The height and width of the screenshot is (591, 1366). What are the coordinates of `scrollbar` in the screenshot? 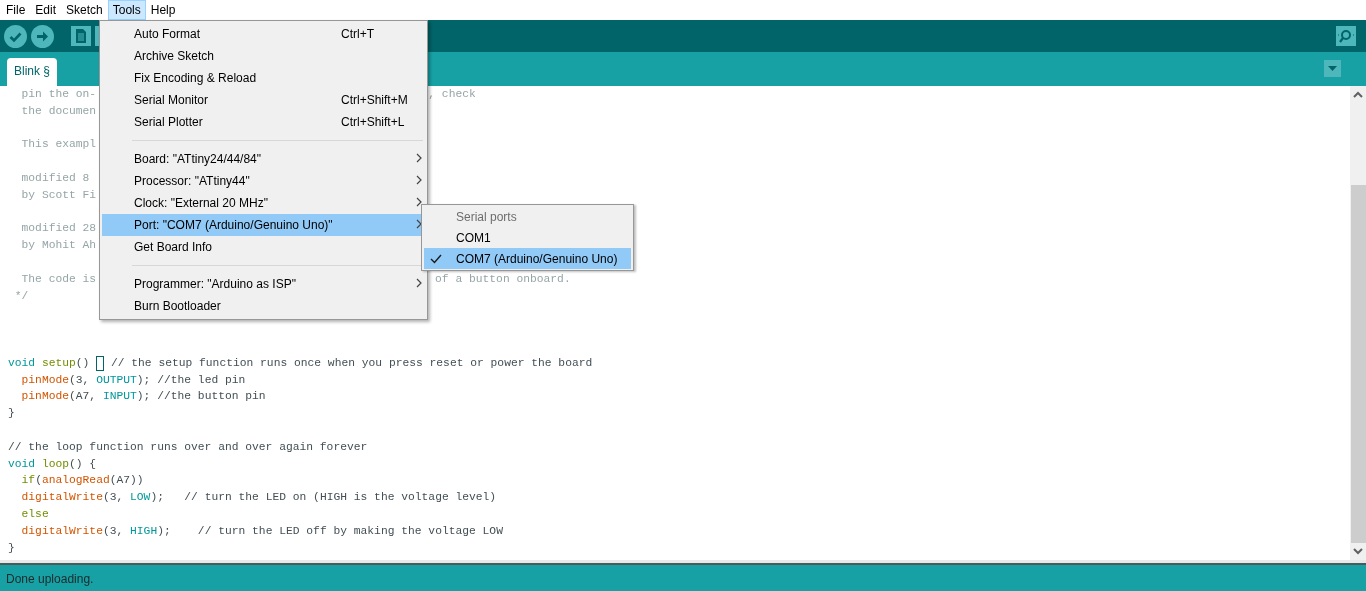 It's located at (1358, 323).